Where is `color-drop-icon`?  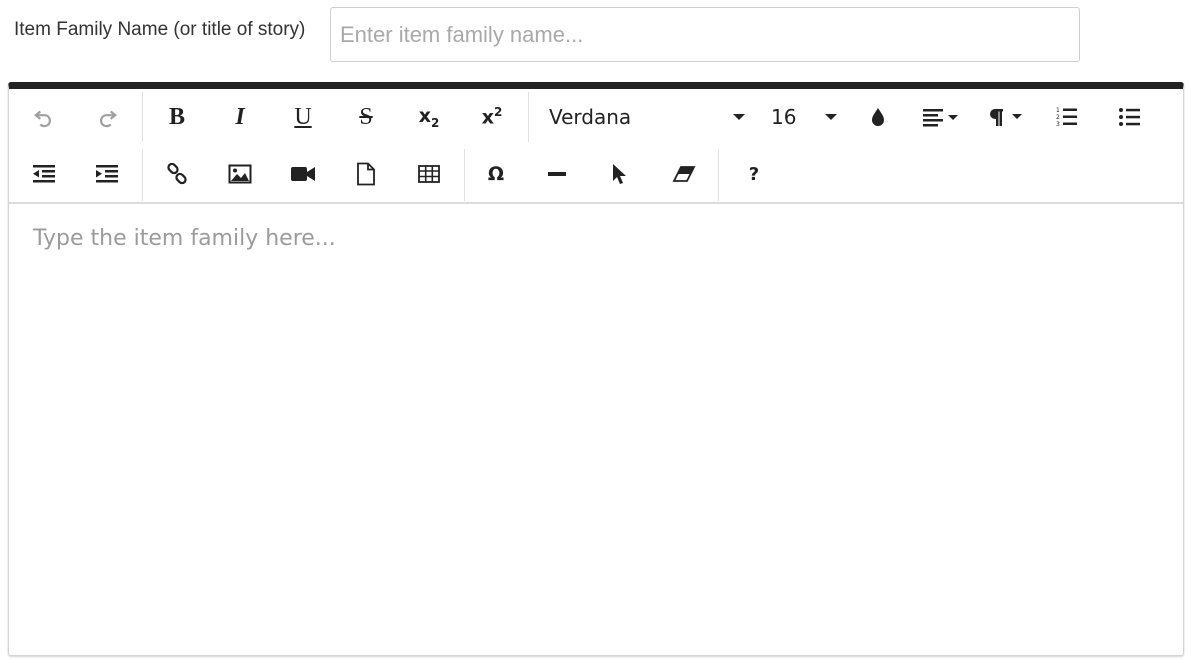 color-drop-icon is located at coordinates (878, 117).